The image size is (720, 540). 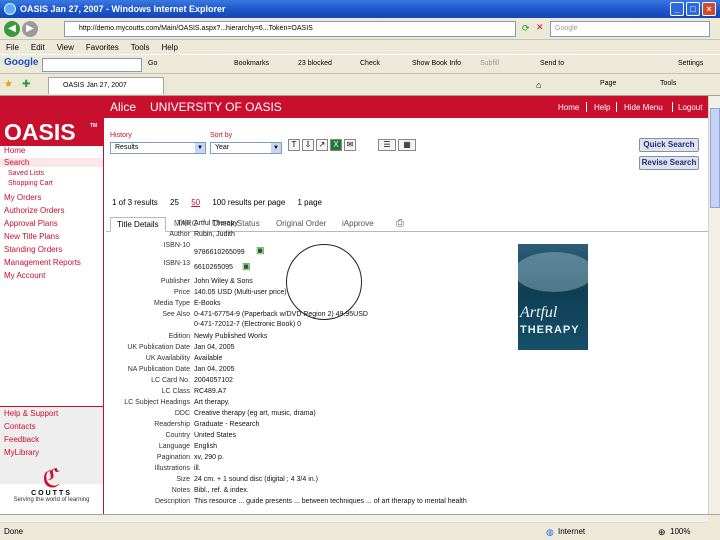 I want to click on page-count: 1 page, so click(x=309, y=202).